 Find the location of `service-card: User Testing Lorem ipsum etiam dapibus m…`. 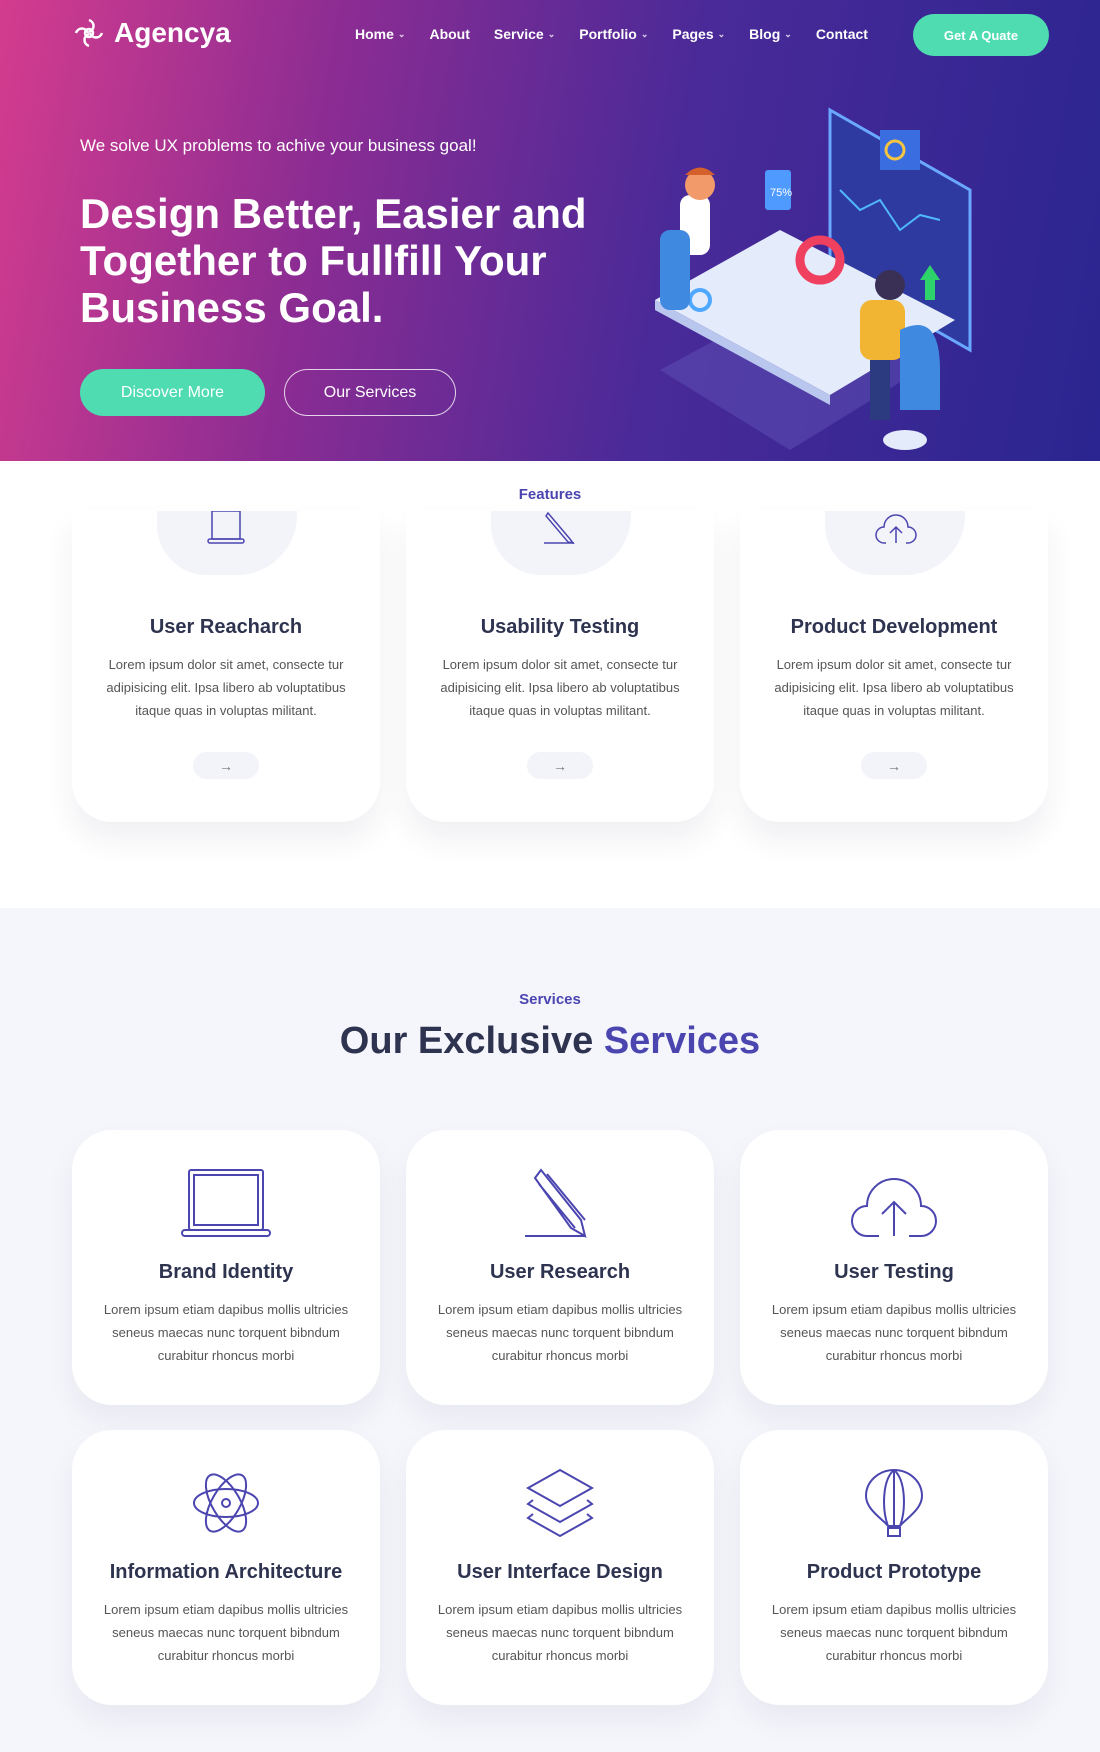

service-card: User Testing Lorem ipsum etiam dapibus m… is located at coordinates (894, 1267).